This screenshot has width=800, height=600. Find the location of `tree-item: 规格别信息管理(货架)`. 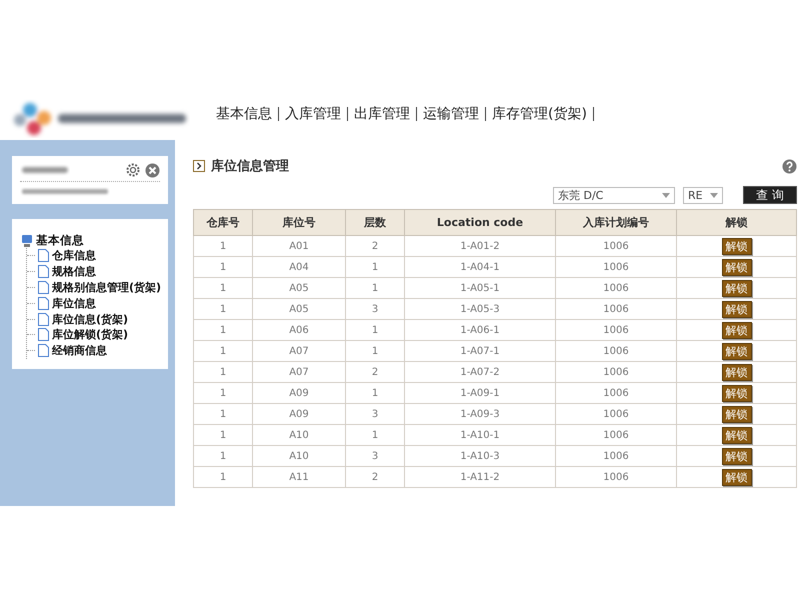

tree-item: 规格别信息管理(货架) is located at coordinates (107, 287).